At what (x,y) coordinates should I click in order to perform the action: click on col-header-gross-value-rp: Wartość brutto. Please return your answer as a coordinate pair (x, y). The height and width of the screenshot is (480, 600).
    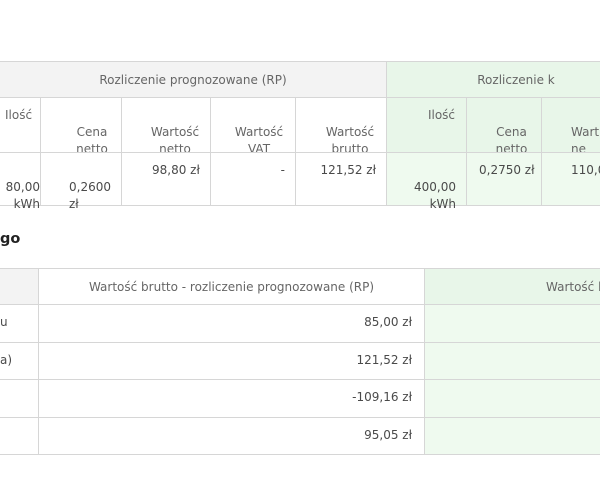
    Looking at the image, I should click on (341, 126).